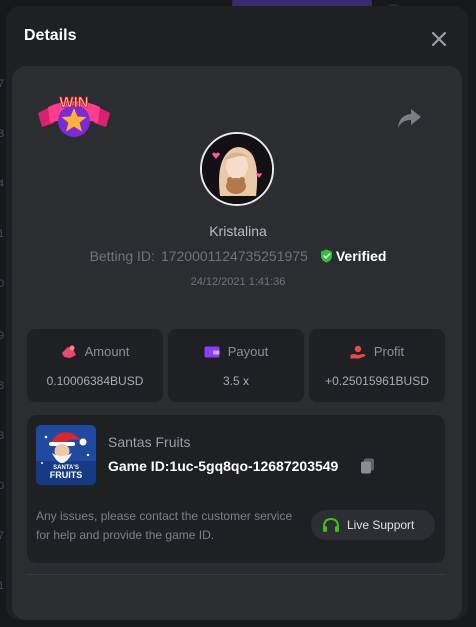 Image resolution: width=476 pixels, height=627 pixels. I want to click on win-badge-text: WIN, so click(73, 102).